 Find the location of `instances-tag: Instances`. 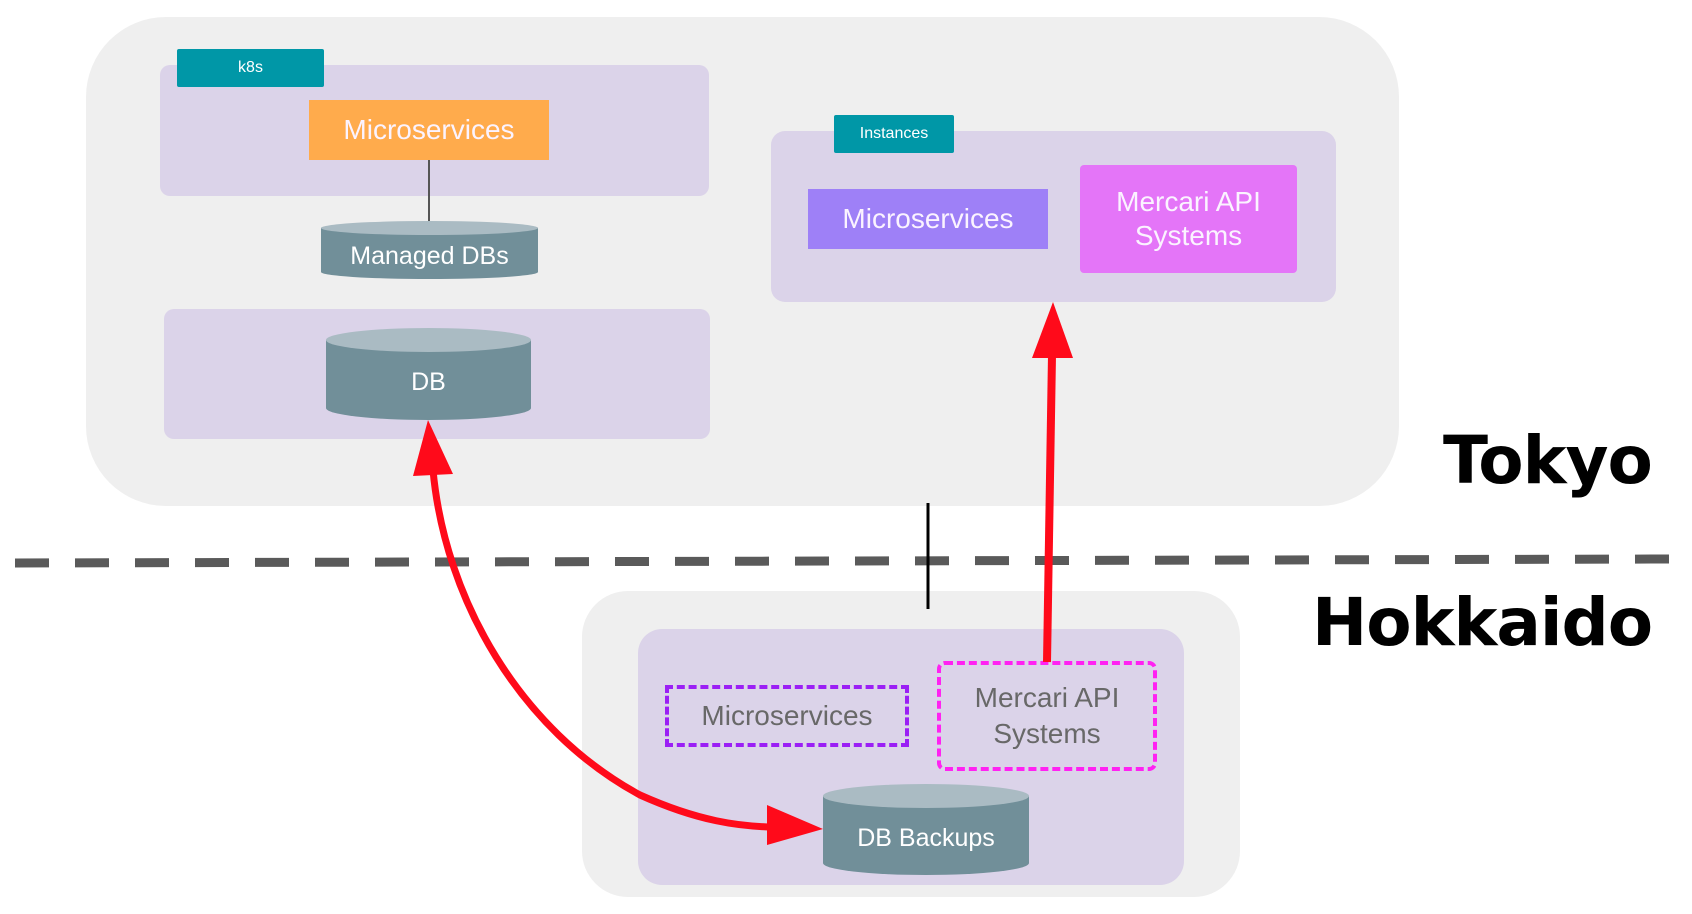

instances-tag: Instances is located at coordinates (894, 134).